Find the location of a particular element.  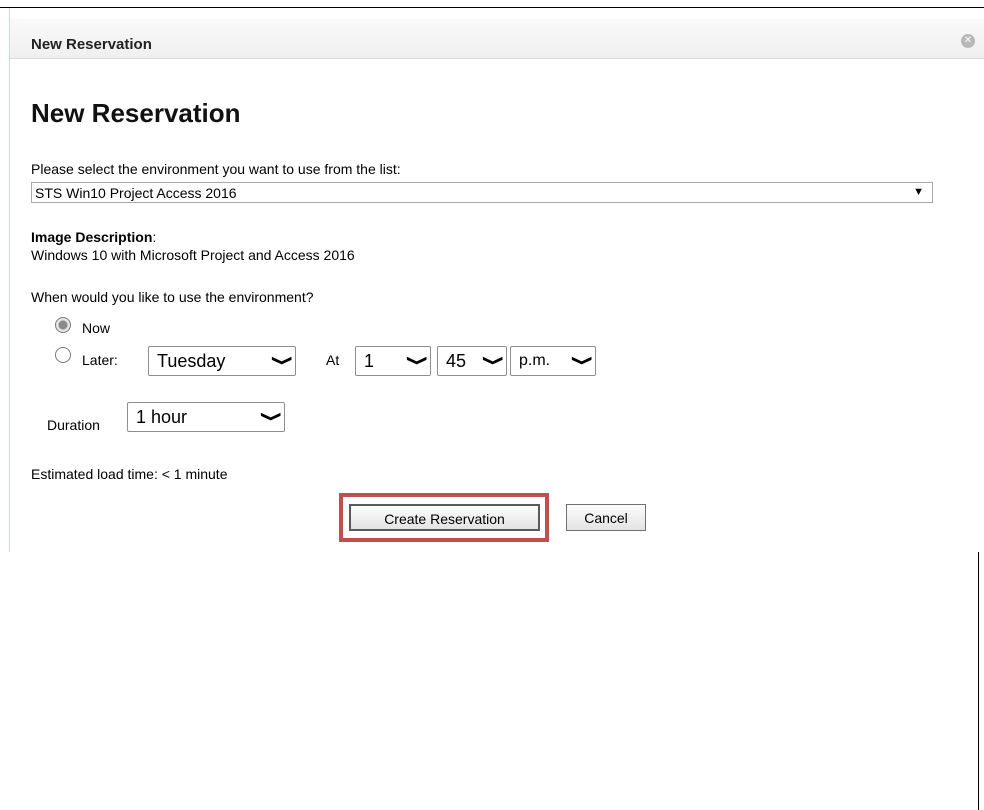

duration-value: 1 hour is located at coordinates (162, 417).